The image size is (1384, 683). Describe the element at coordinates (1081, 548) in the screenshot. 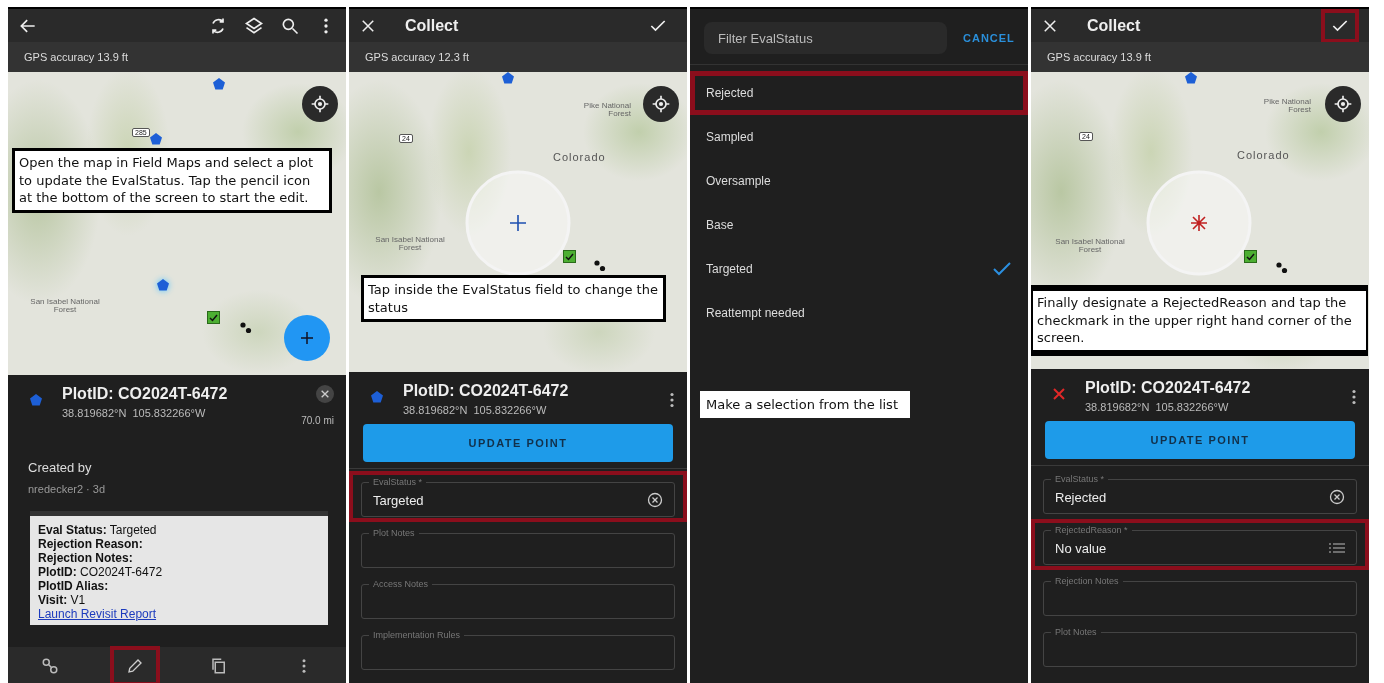

I see `field-value: No value` at that location.